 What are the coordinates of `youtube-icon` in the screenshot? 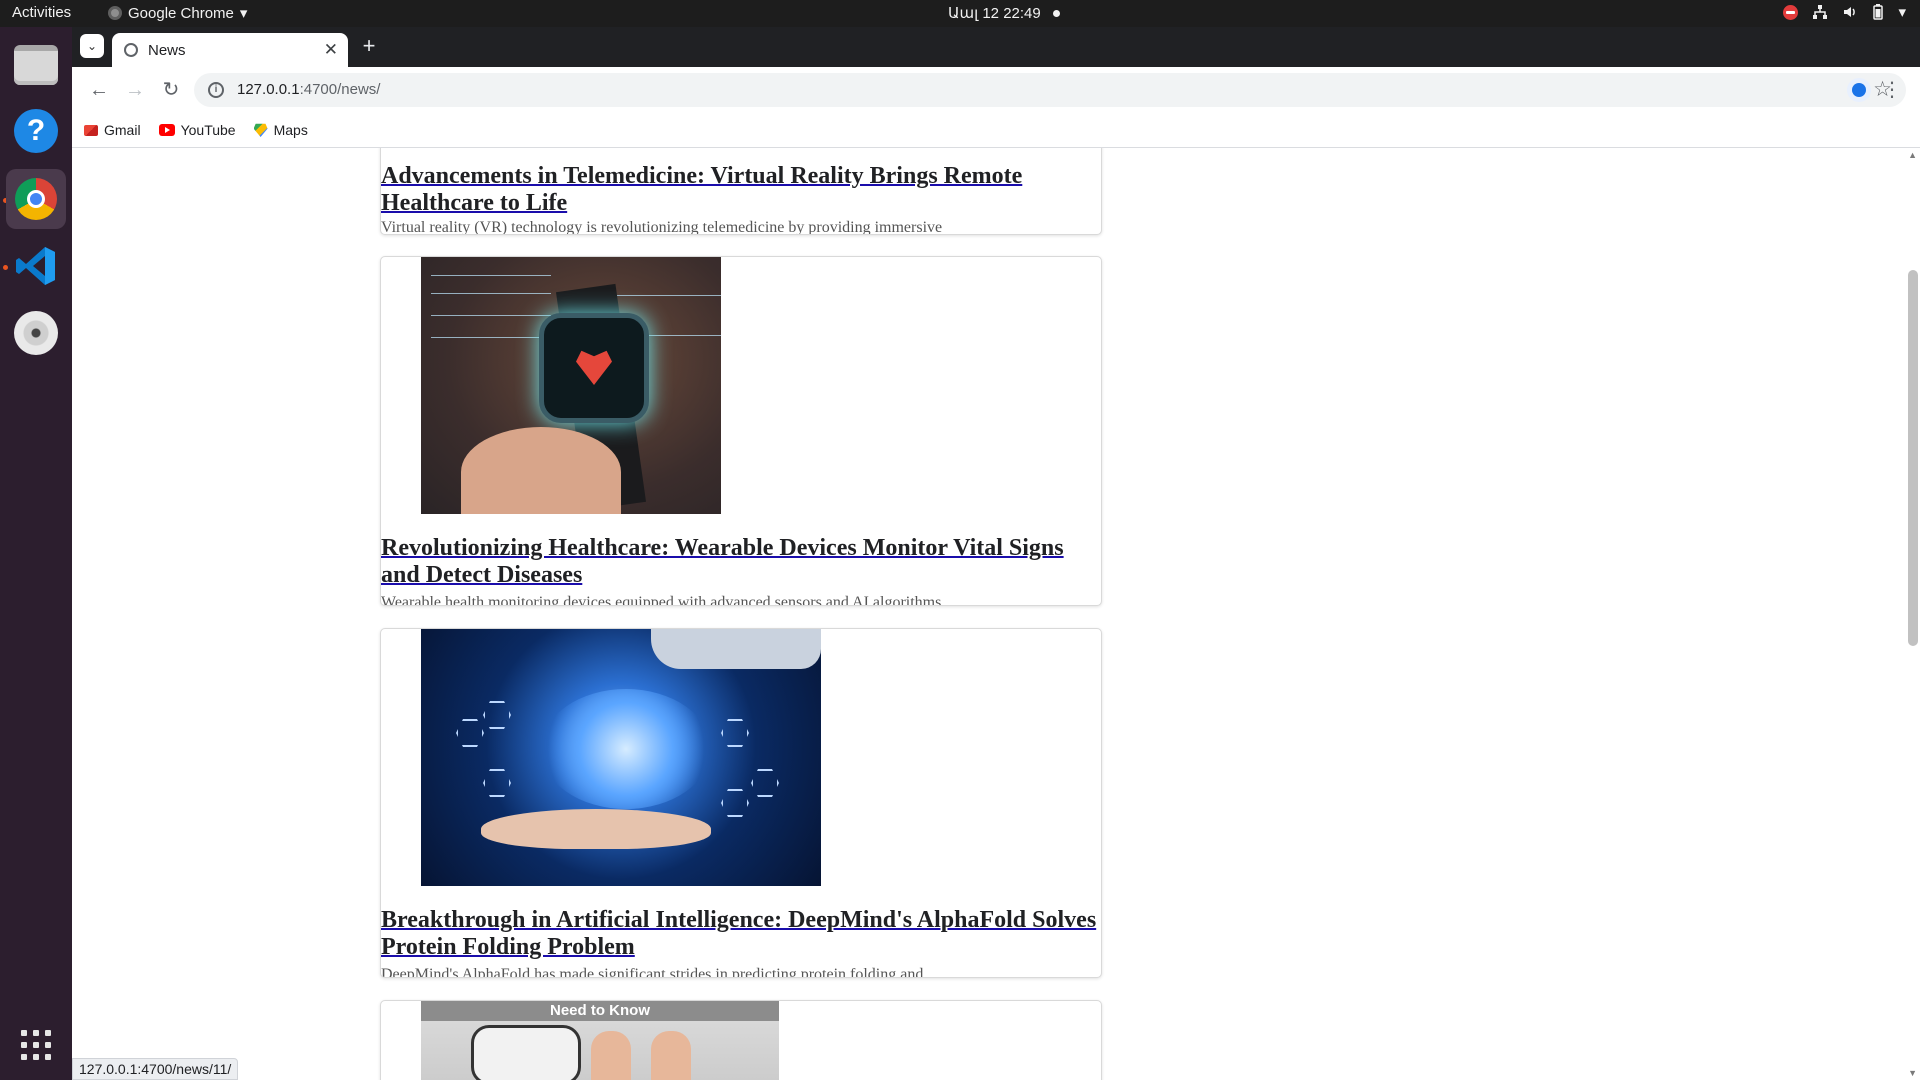 It's located at (166, 130).